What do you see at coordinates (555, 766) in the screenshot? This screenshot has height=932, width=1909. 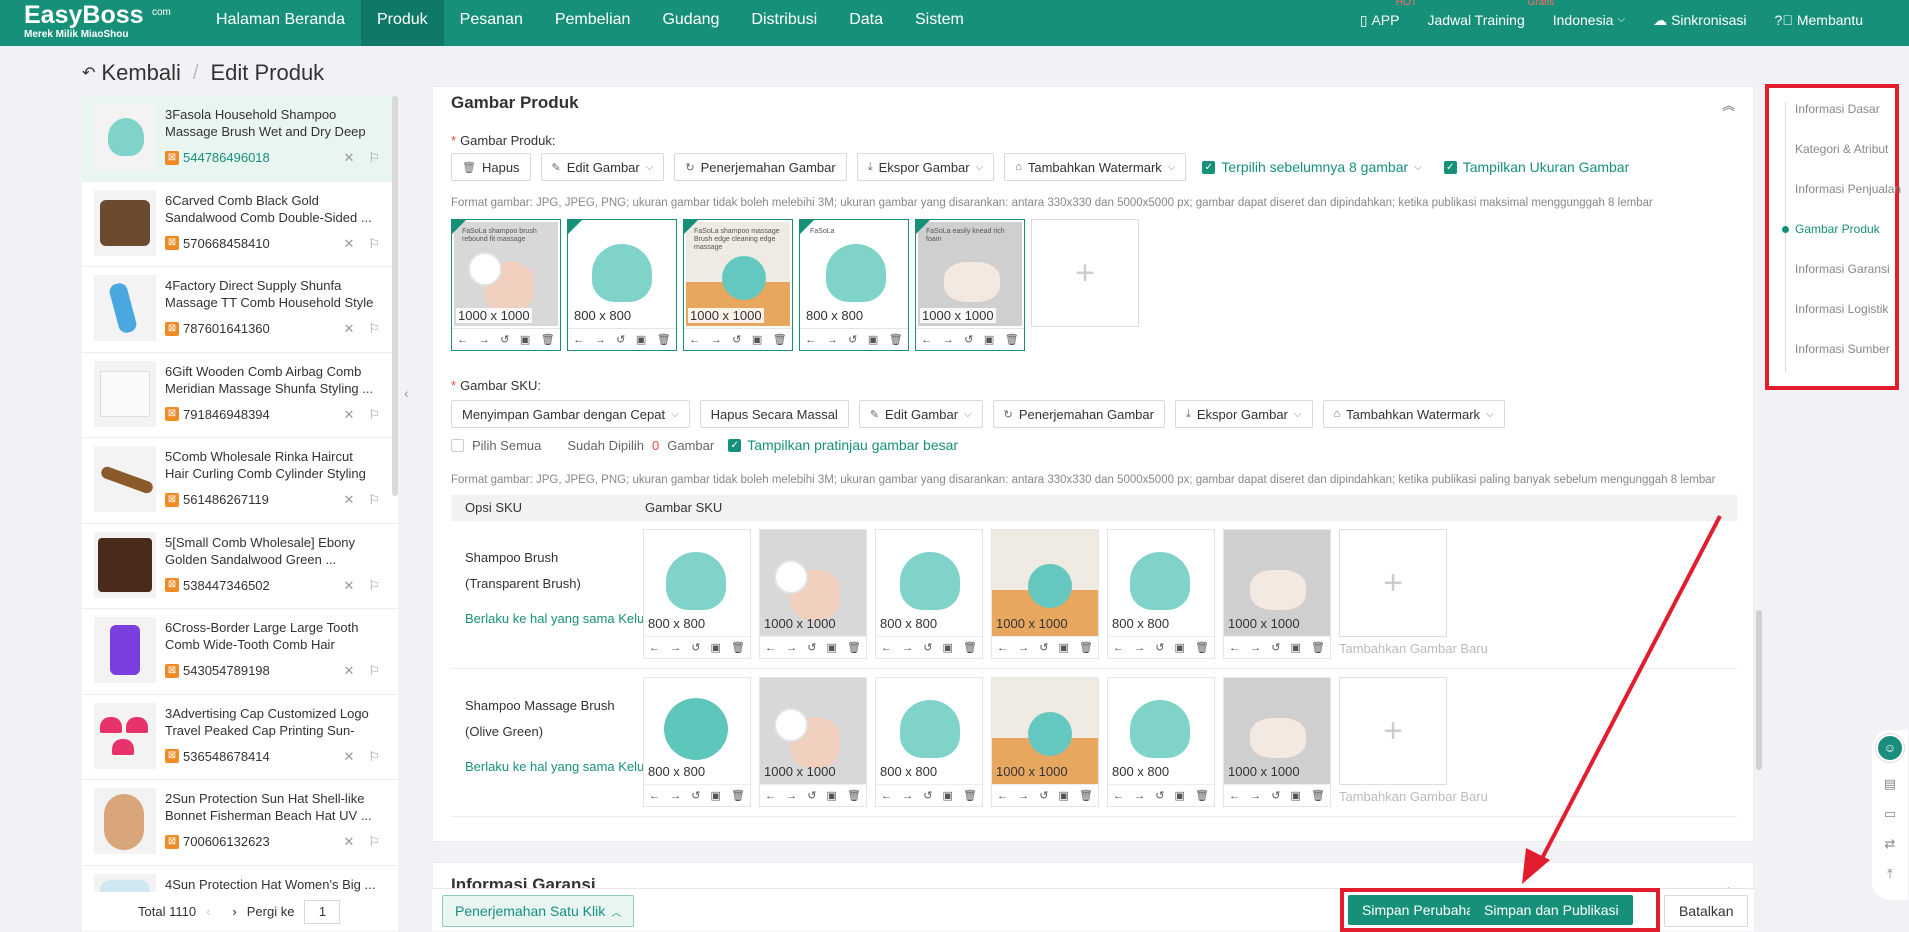 I see `apply-same-link: Berlaku ke hal yang sama Keluar` at bounding box center [555, 766].